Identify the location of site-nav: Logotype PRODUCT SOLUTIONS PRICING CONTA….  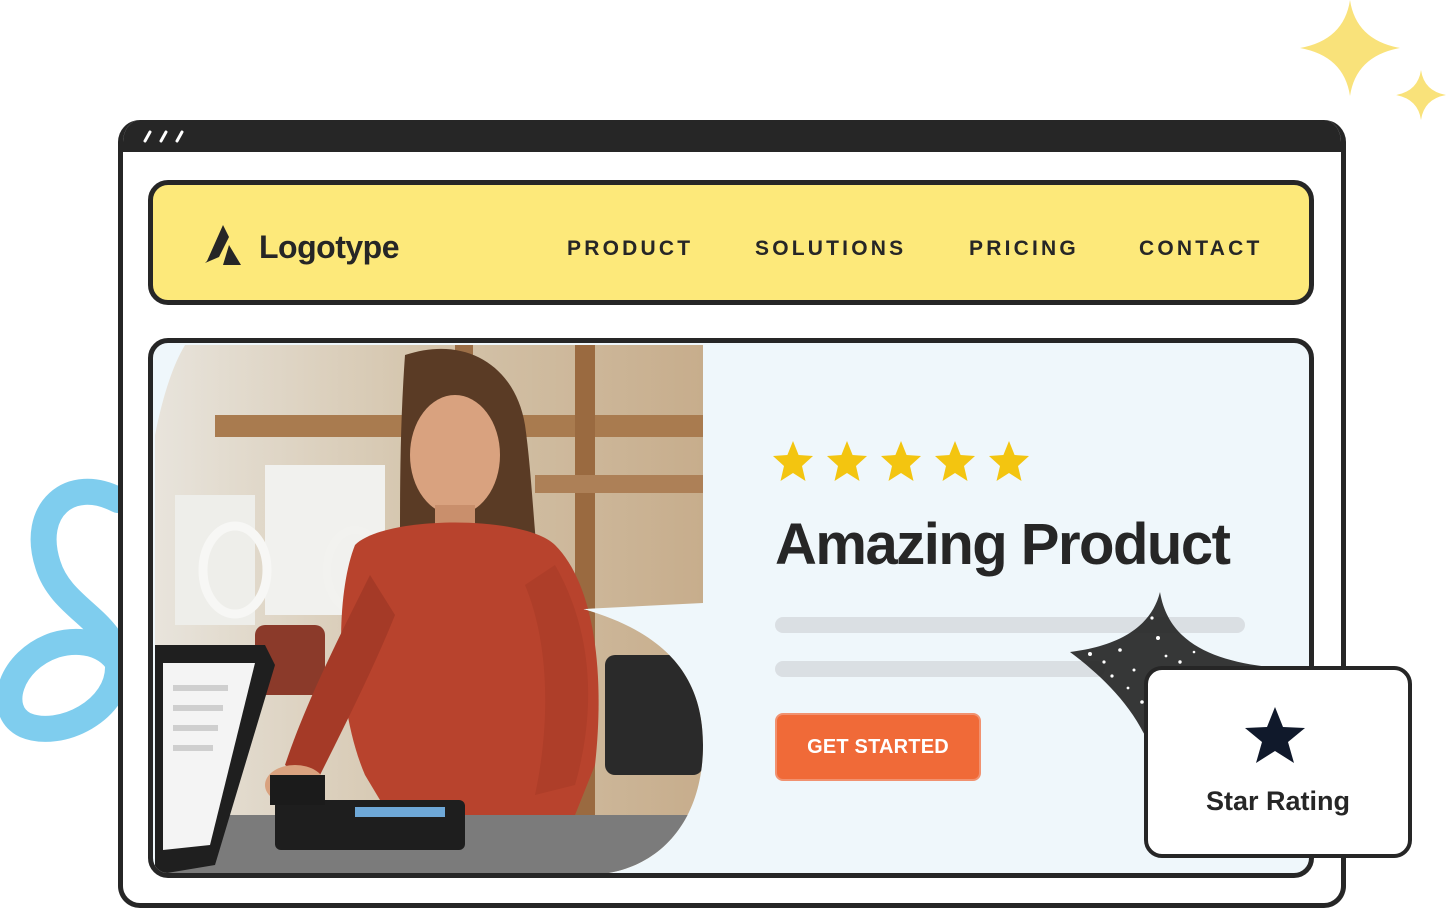
(731, 242).